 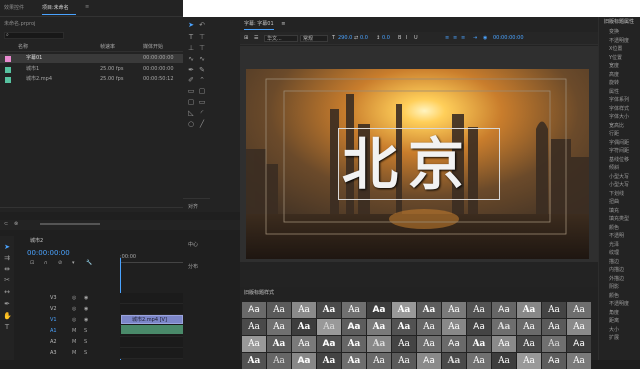 What do you see at coordinates (614, 312) in the screenshot?
I see `property-item: 角度` at bounding box center [614, 312].